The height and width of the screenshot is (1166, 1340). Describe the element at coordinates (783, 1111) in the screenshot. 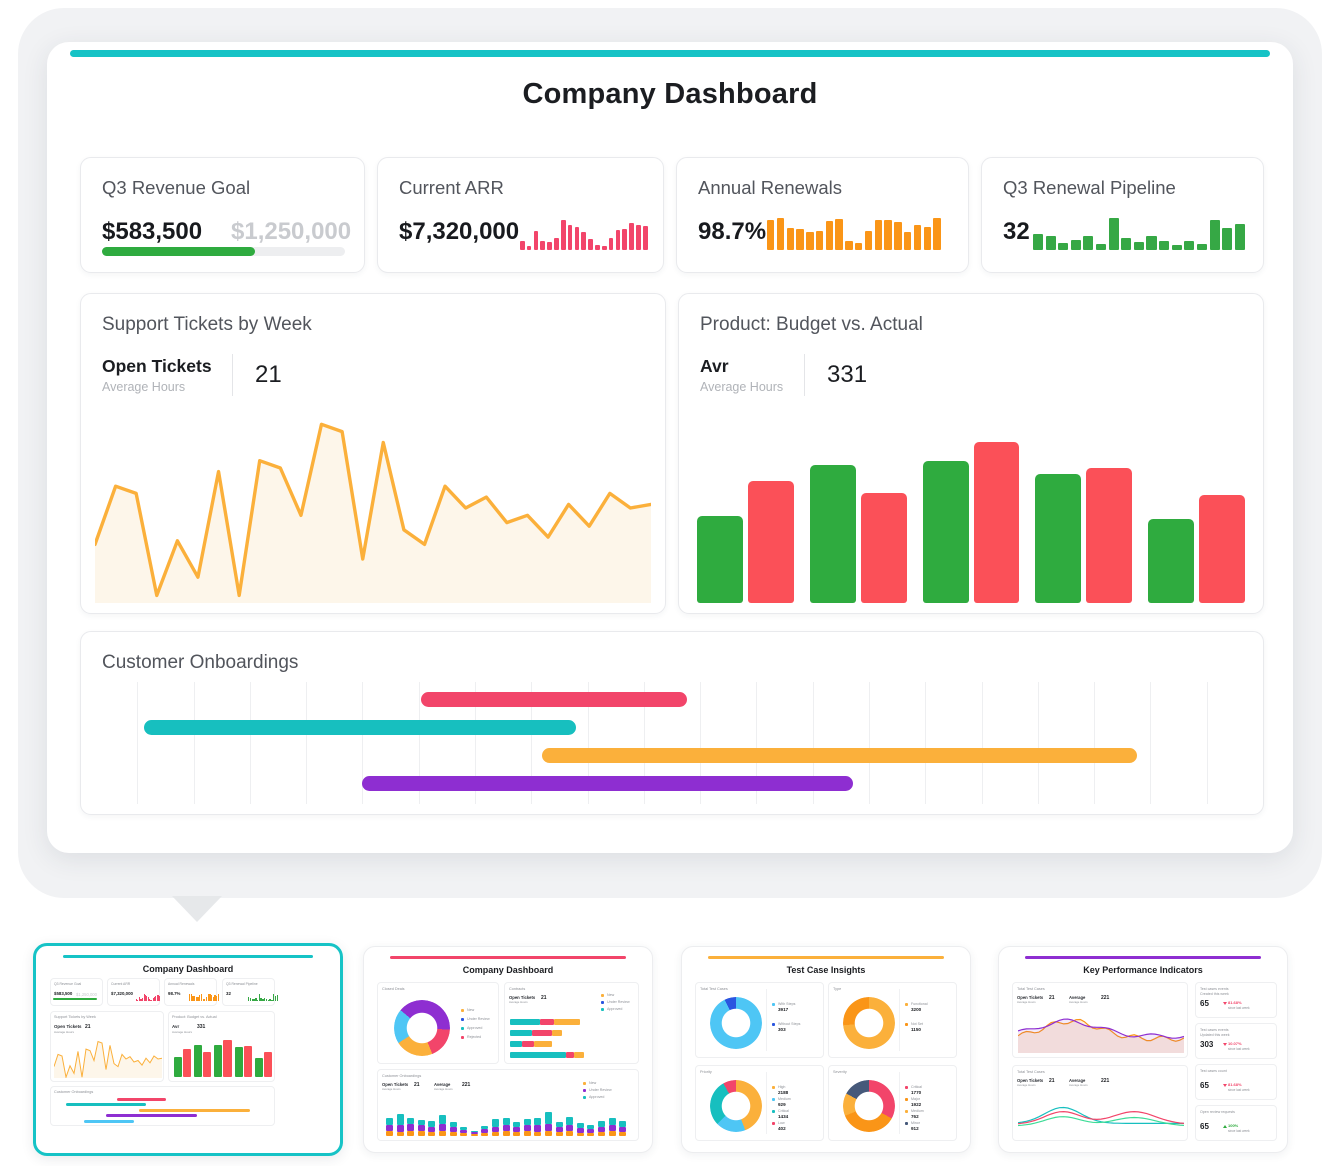

I see `thumbnail-label: Critical` at that location.